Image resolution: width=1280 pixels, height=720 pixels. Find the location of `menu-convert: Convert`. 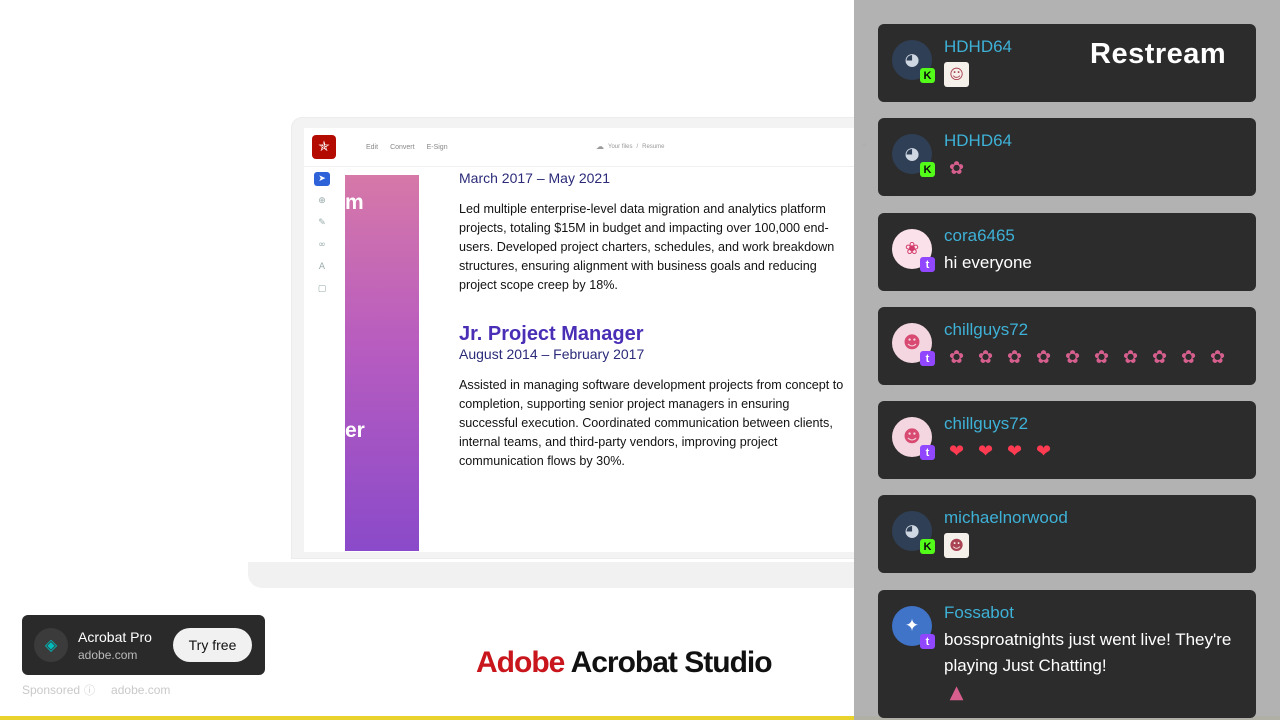

menu-convert: Convert is located at coordinates (402, 147).